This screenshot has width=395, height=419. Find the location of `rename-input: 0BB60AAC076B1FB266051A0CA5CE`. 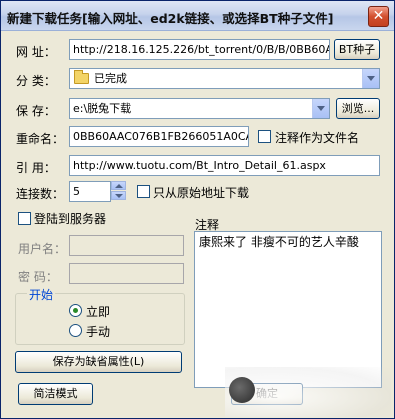

rename-input: 0BB60AAC076B1FB266051A0CA5CE is located at coordinates (159, 136).